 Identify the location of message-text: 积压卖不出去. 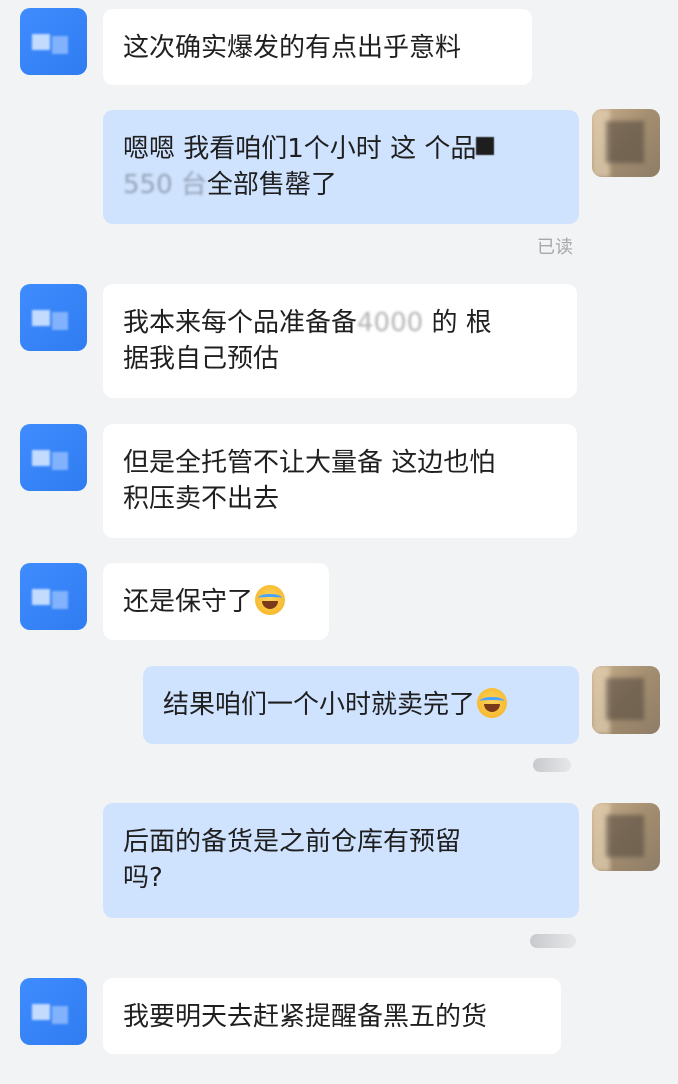
(201, 499).